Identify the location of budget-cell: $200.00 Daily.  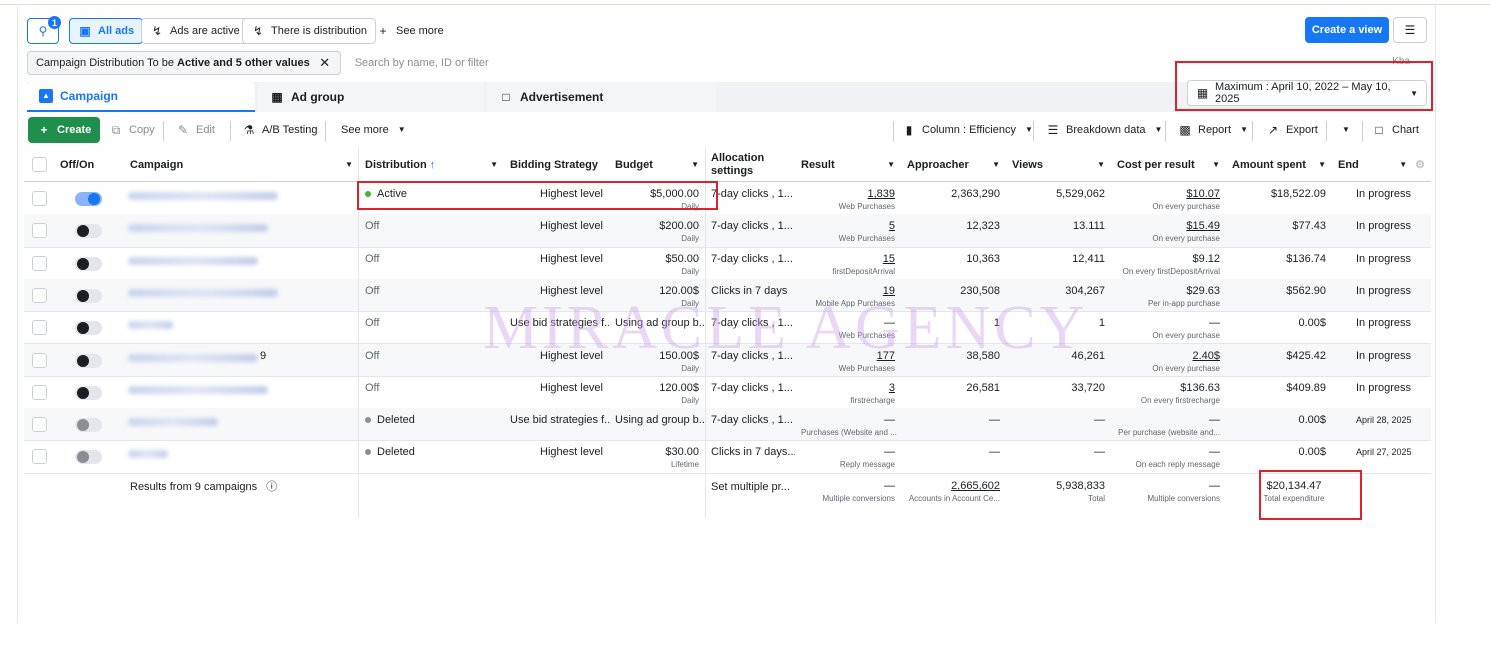
(657, 229).